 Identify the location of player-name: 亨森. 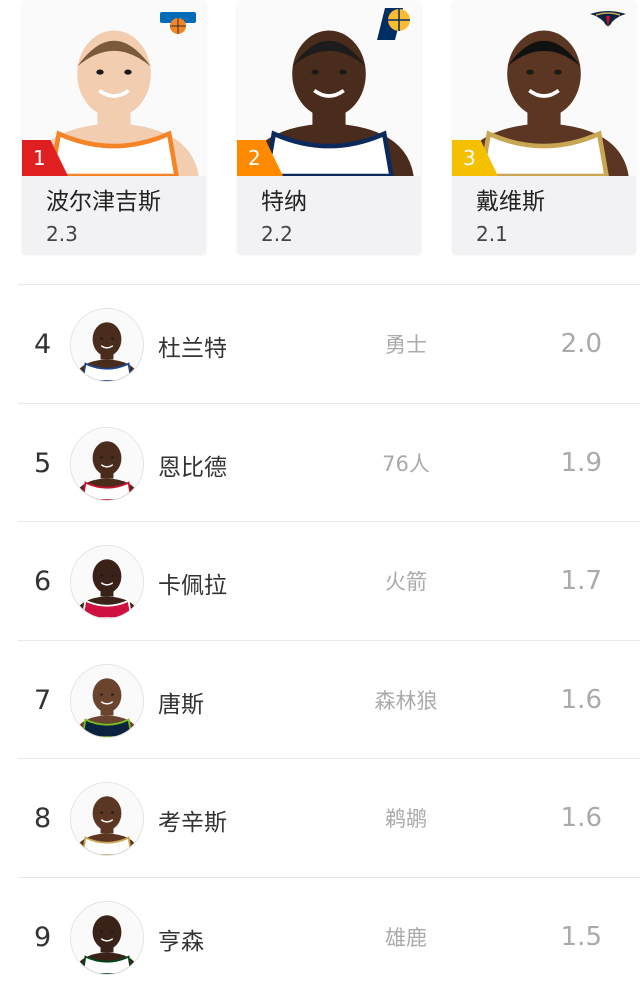
(181, 939).